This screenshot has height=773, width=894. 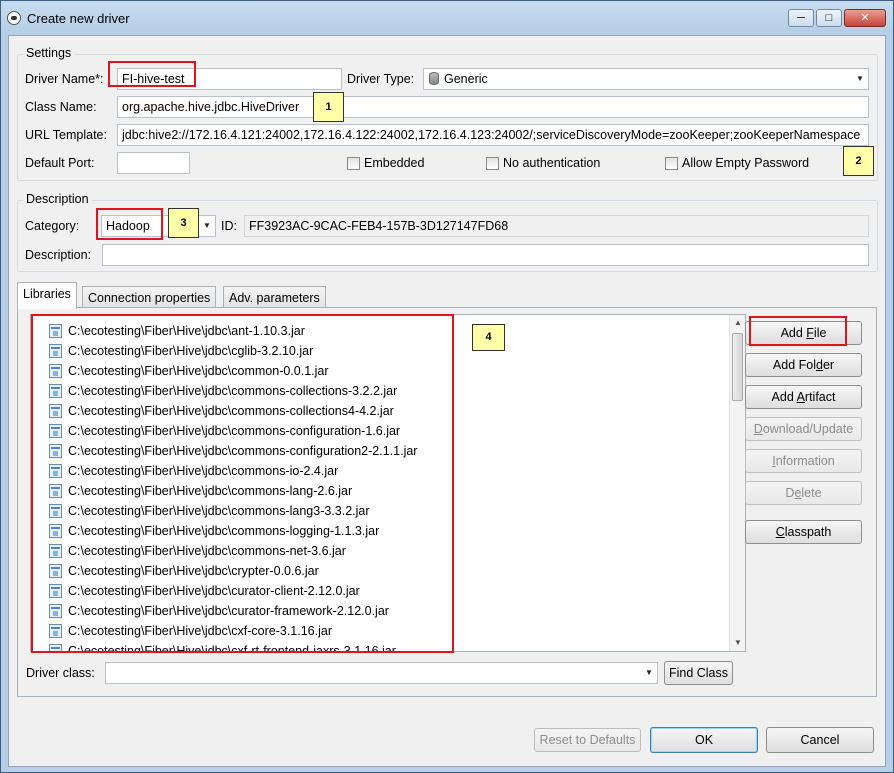 I want to click on class-name-value: org.apache.hive.jdbc.HiveDriver, so click(x=211, y=107).